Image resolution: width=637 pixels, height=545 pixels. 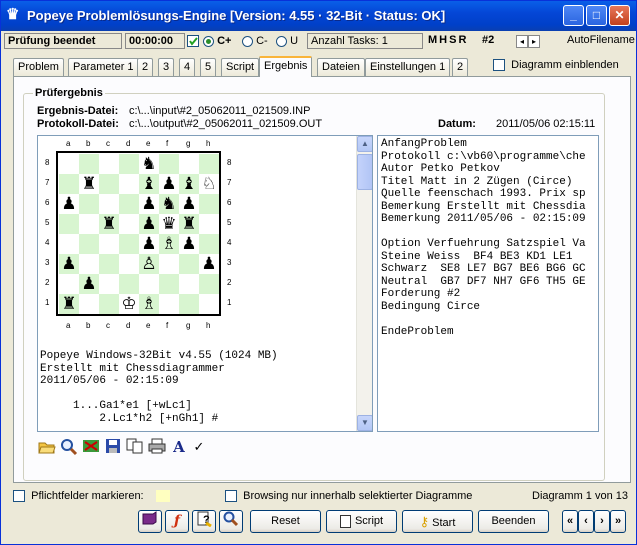 I want to click on file-label: c, so click(x=108, y=143).